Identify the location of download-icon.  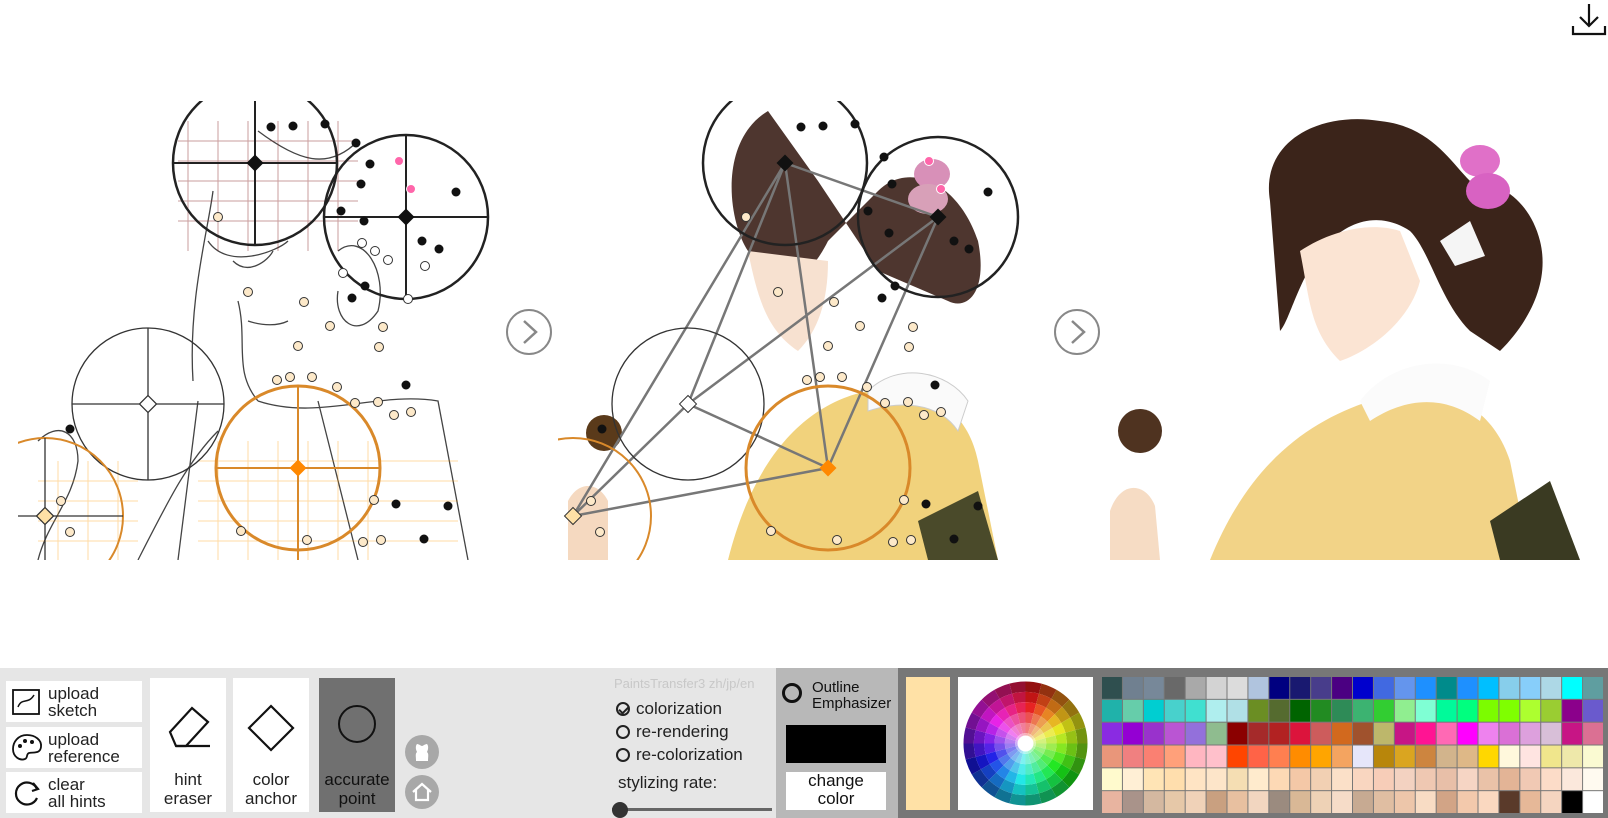
(1589, 20).